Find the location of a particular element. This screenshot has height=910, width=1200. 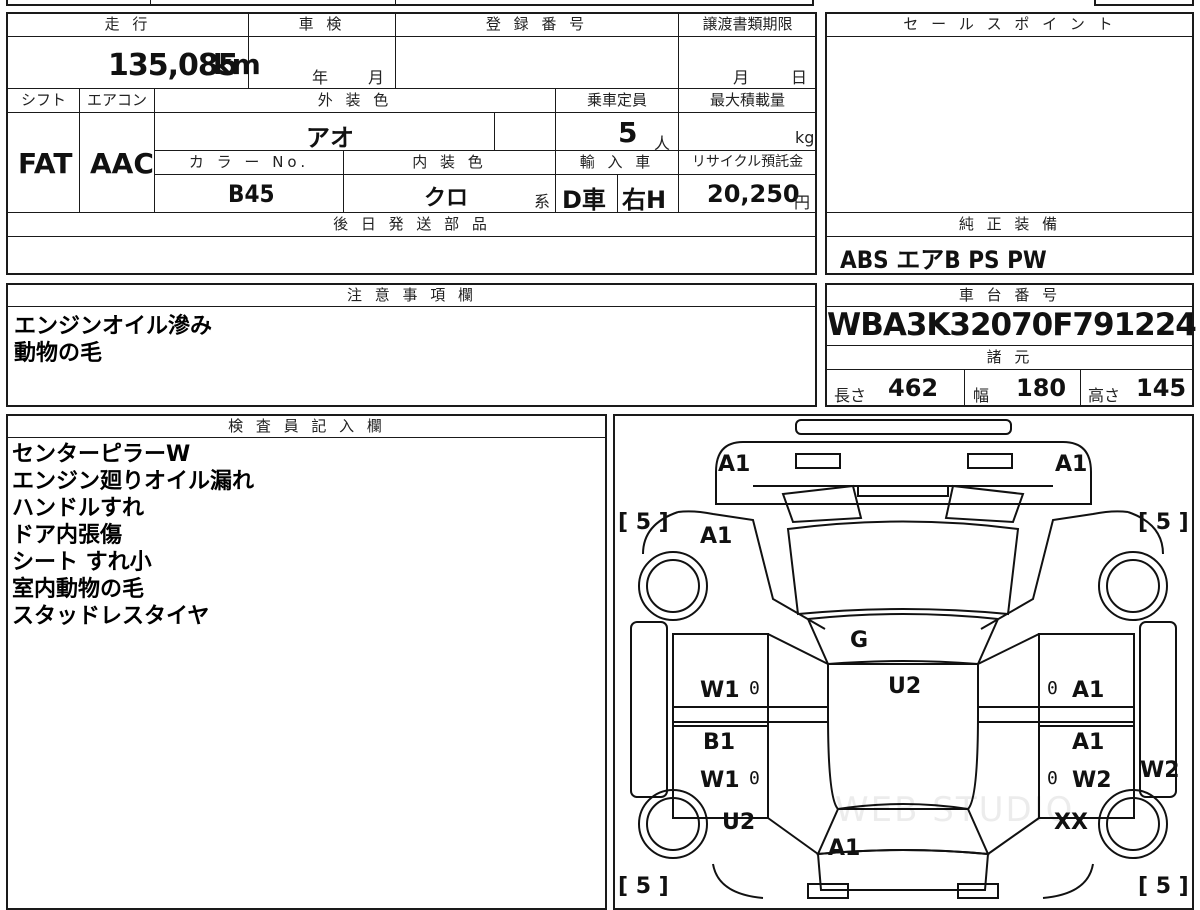

length-value: 462 is located at coordinates (913, 388).